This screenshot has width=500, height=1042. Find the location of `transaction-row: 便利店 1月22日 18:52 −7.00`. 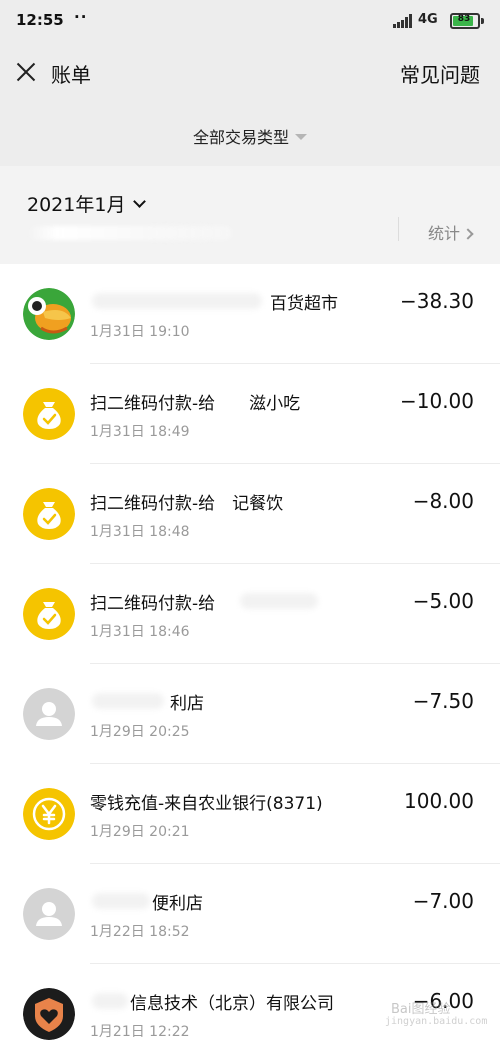

transaction-row: 便利店 1月22日 18:52 −7.00 is located at coordinates (250, 914).